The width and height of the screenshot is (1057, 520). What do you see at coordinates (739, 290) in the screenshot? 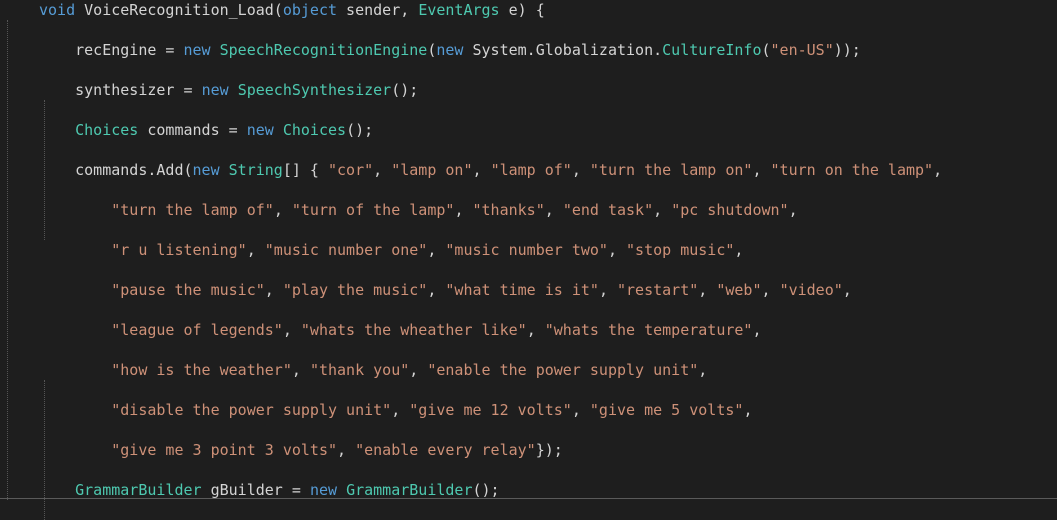
I see `code-token-str: "web"` at bounding box center [739, 290].